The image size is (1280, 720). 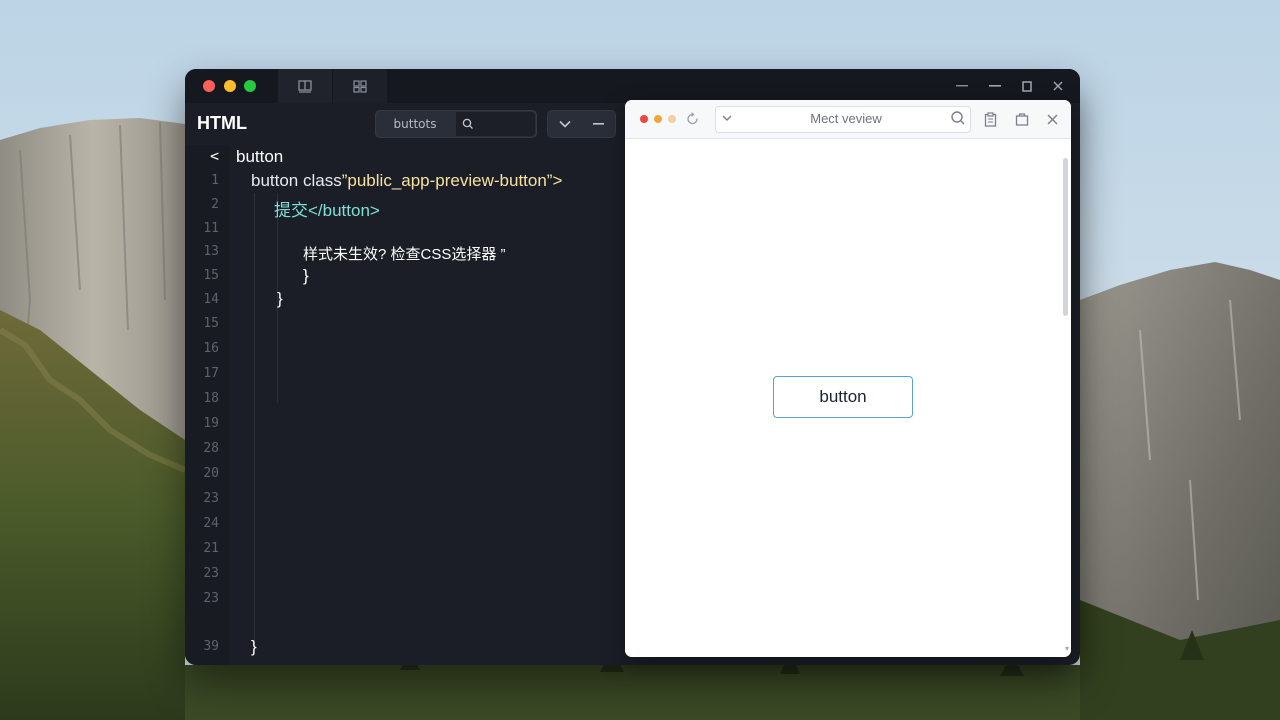 What do you see at coordinates (211, 423) in the screenshot?
I see `line-number: 19` at bounding box center [211, 423].